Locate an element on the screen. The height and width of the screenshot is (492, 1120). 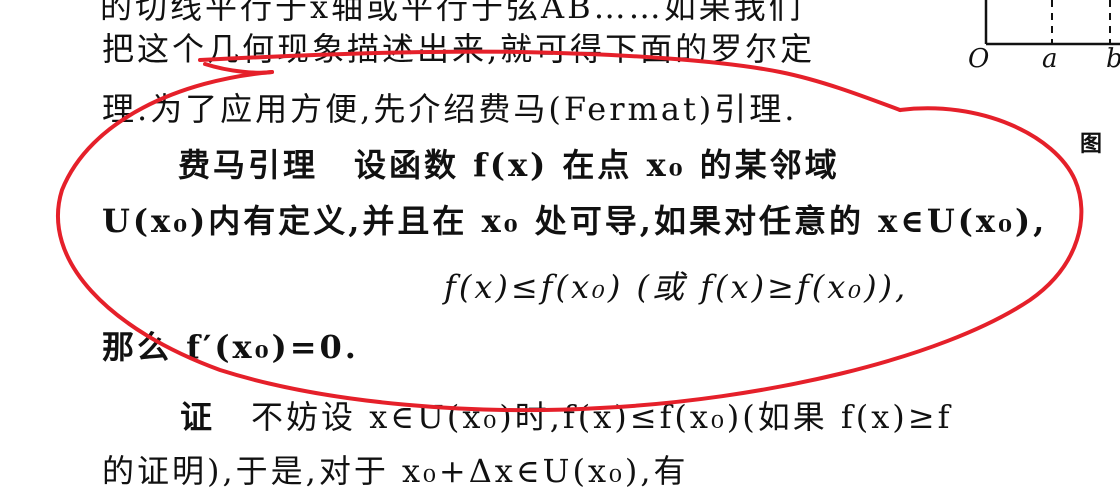
lemma-conclusion: 那么 f′(x₀)=0. is located at coordinates (230, 347).